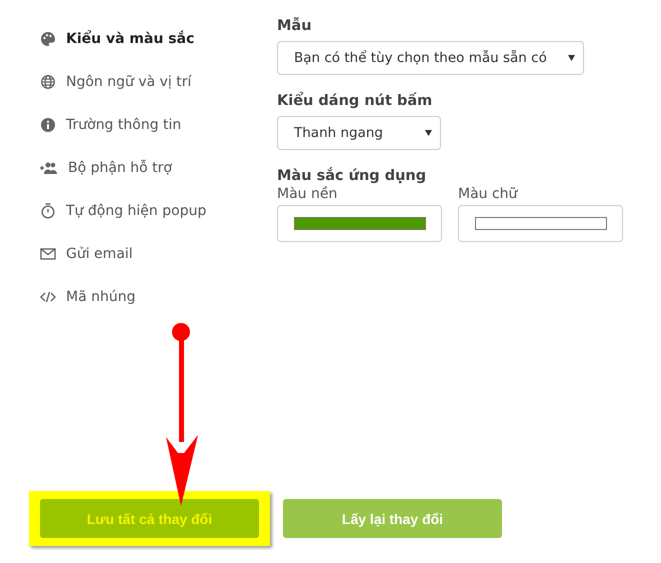 This screenshot has height=563, width=661. Describe the element at coordinates (158, 168) in the screenshot. I see `sidebar-item: Bộ phận hỗ trợ` at that location.